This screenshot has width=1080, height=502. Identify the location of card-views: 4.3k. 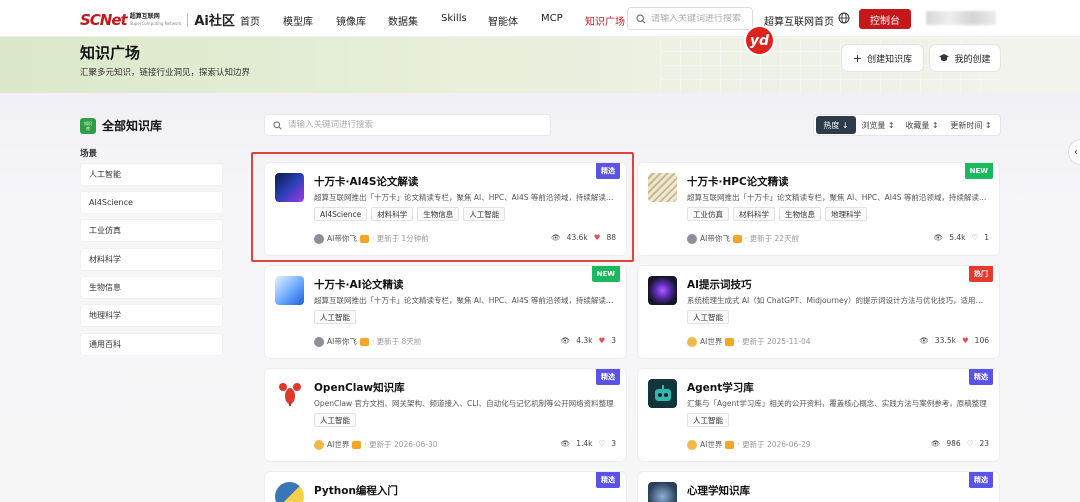
(584, 340).